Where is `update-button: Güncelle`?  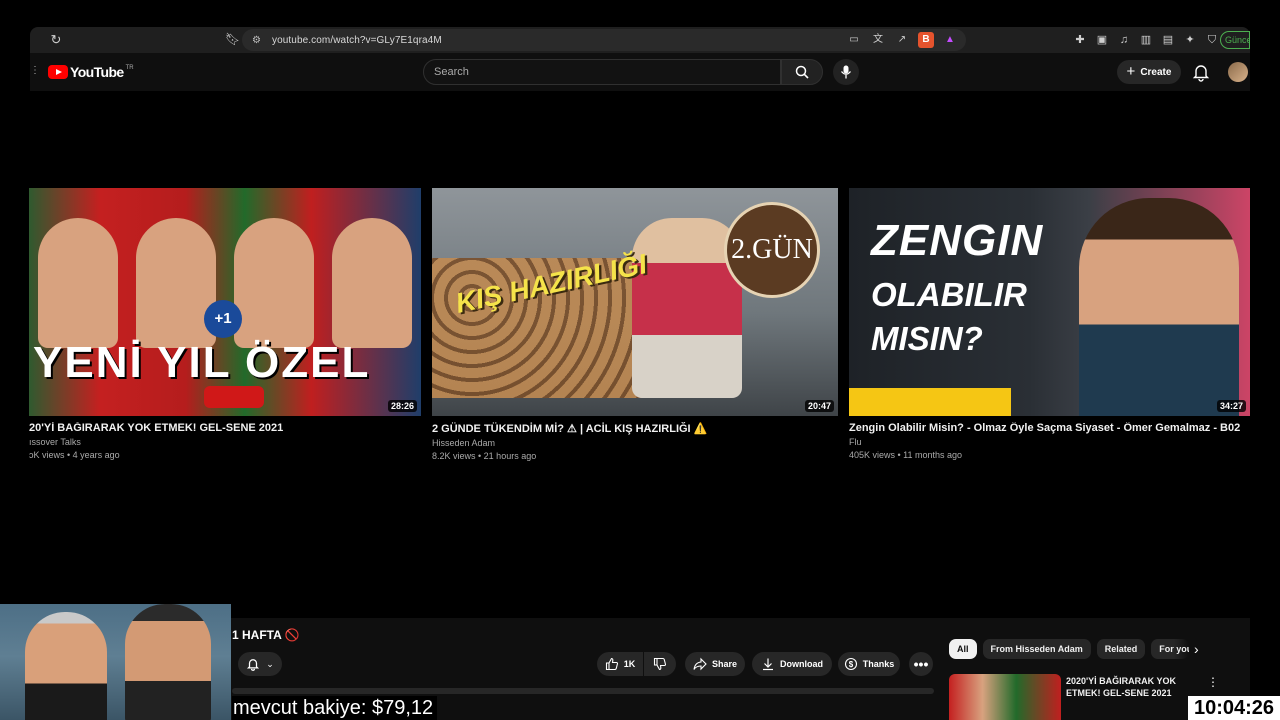 update-button: Güncelle is located at coordinates (1235, 40).